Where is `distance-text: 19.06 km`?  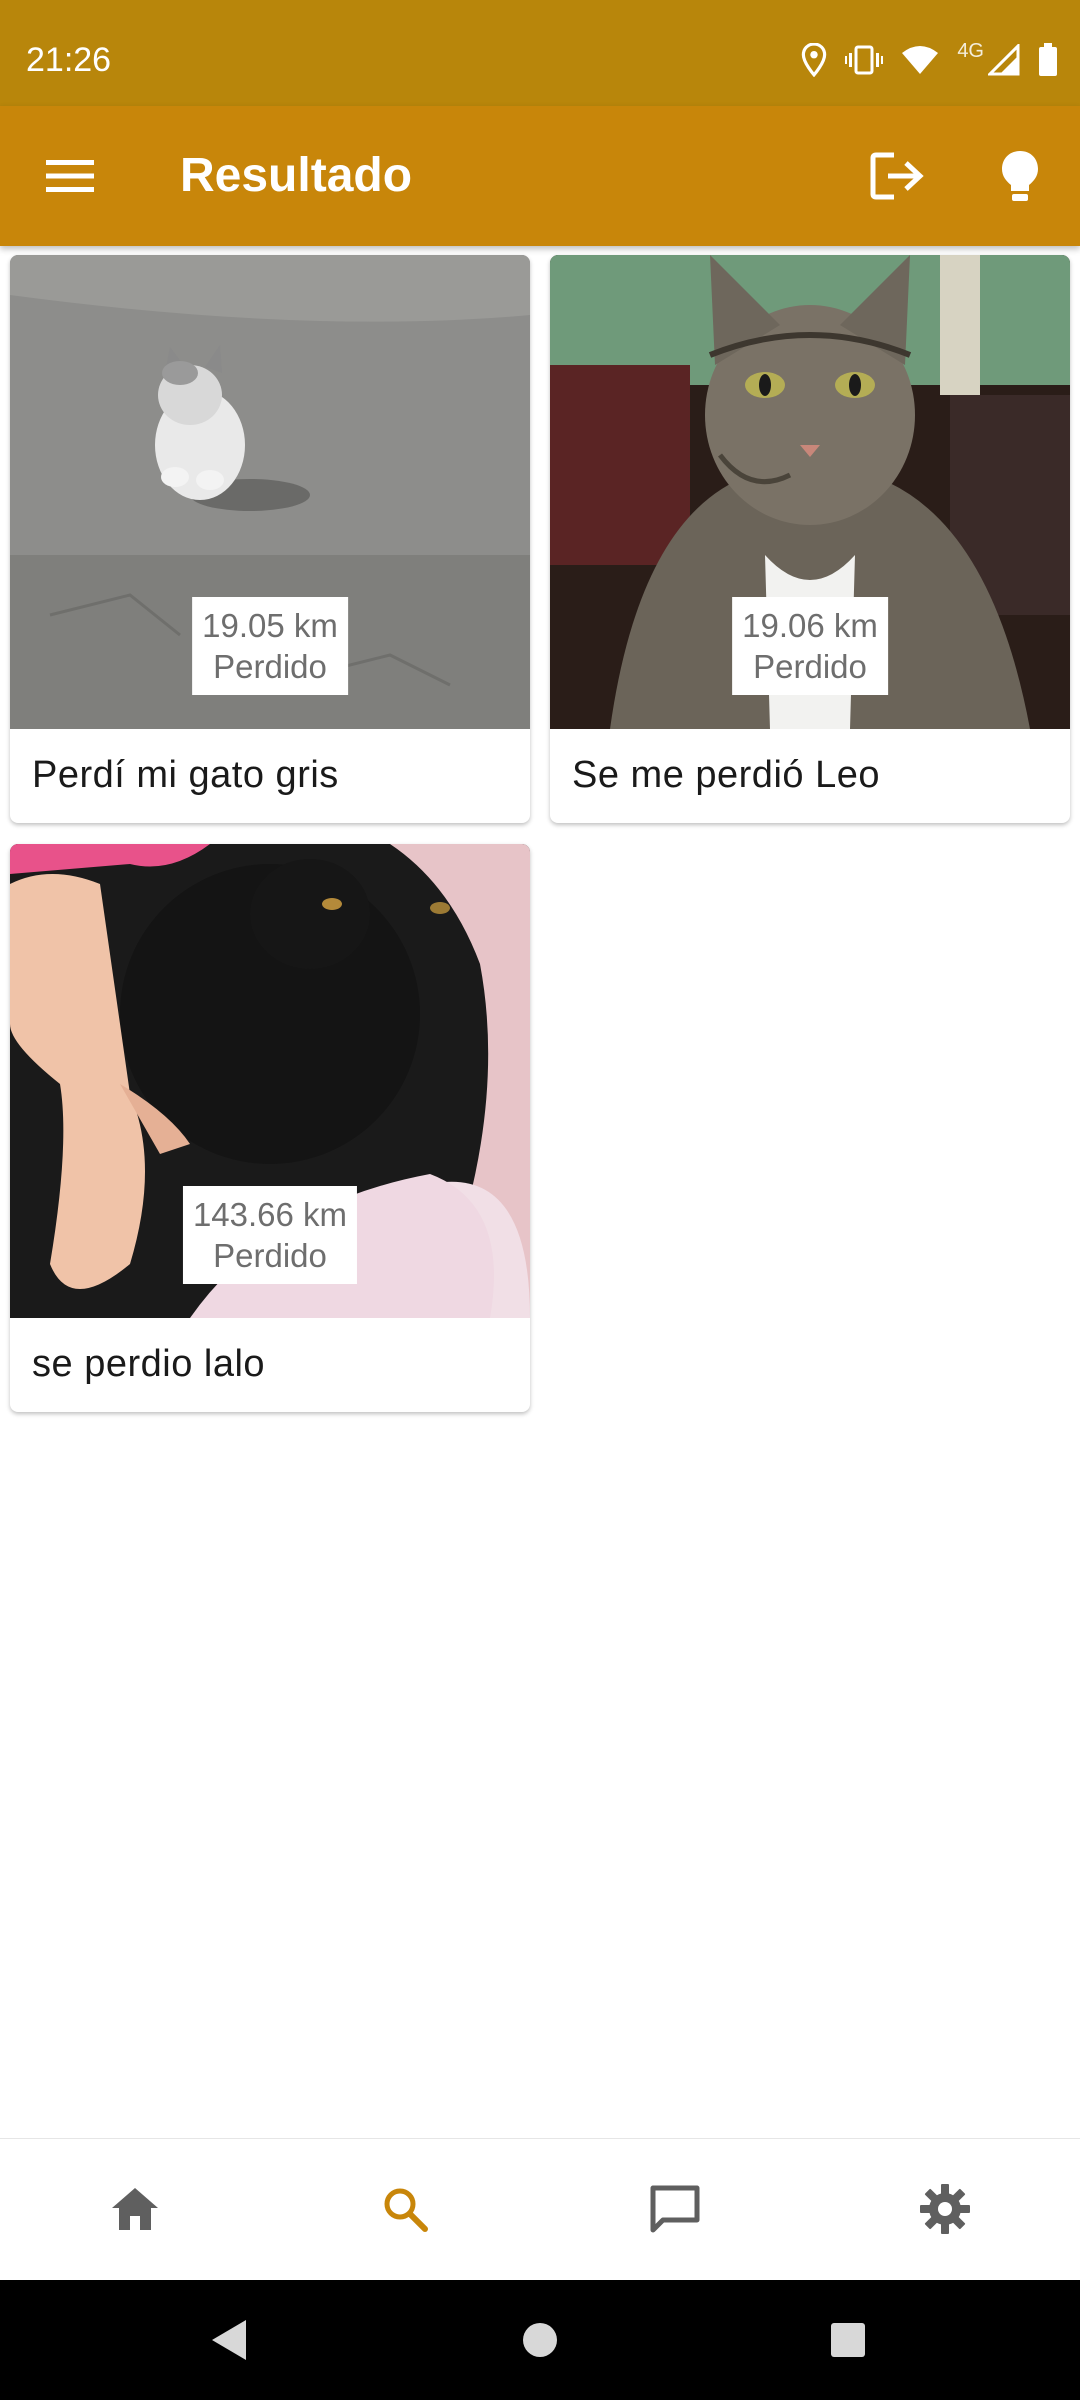 distance-text: 19.06 km is located at coordinates (810, 625).